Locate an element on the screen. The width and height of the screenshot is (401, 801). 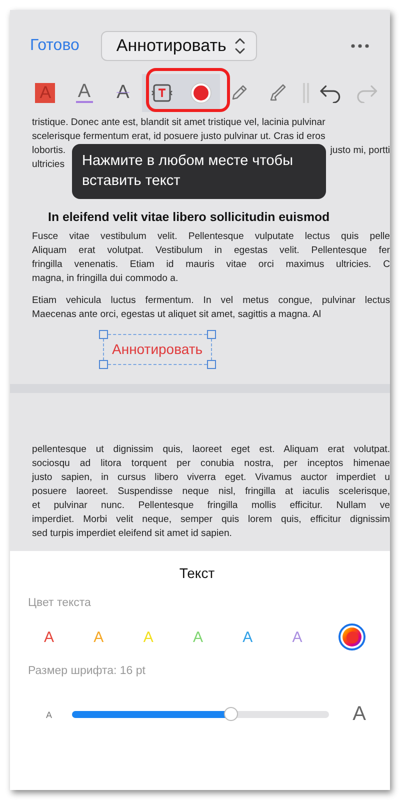
document-text-line: lobortis. is located at coordinates (49, 151).